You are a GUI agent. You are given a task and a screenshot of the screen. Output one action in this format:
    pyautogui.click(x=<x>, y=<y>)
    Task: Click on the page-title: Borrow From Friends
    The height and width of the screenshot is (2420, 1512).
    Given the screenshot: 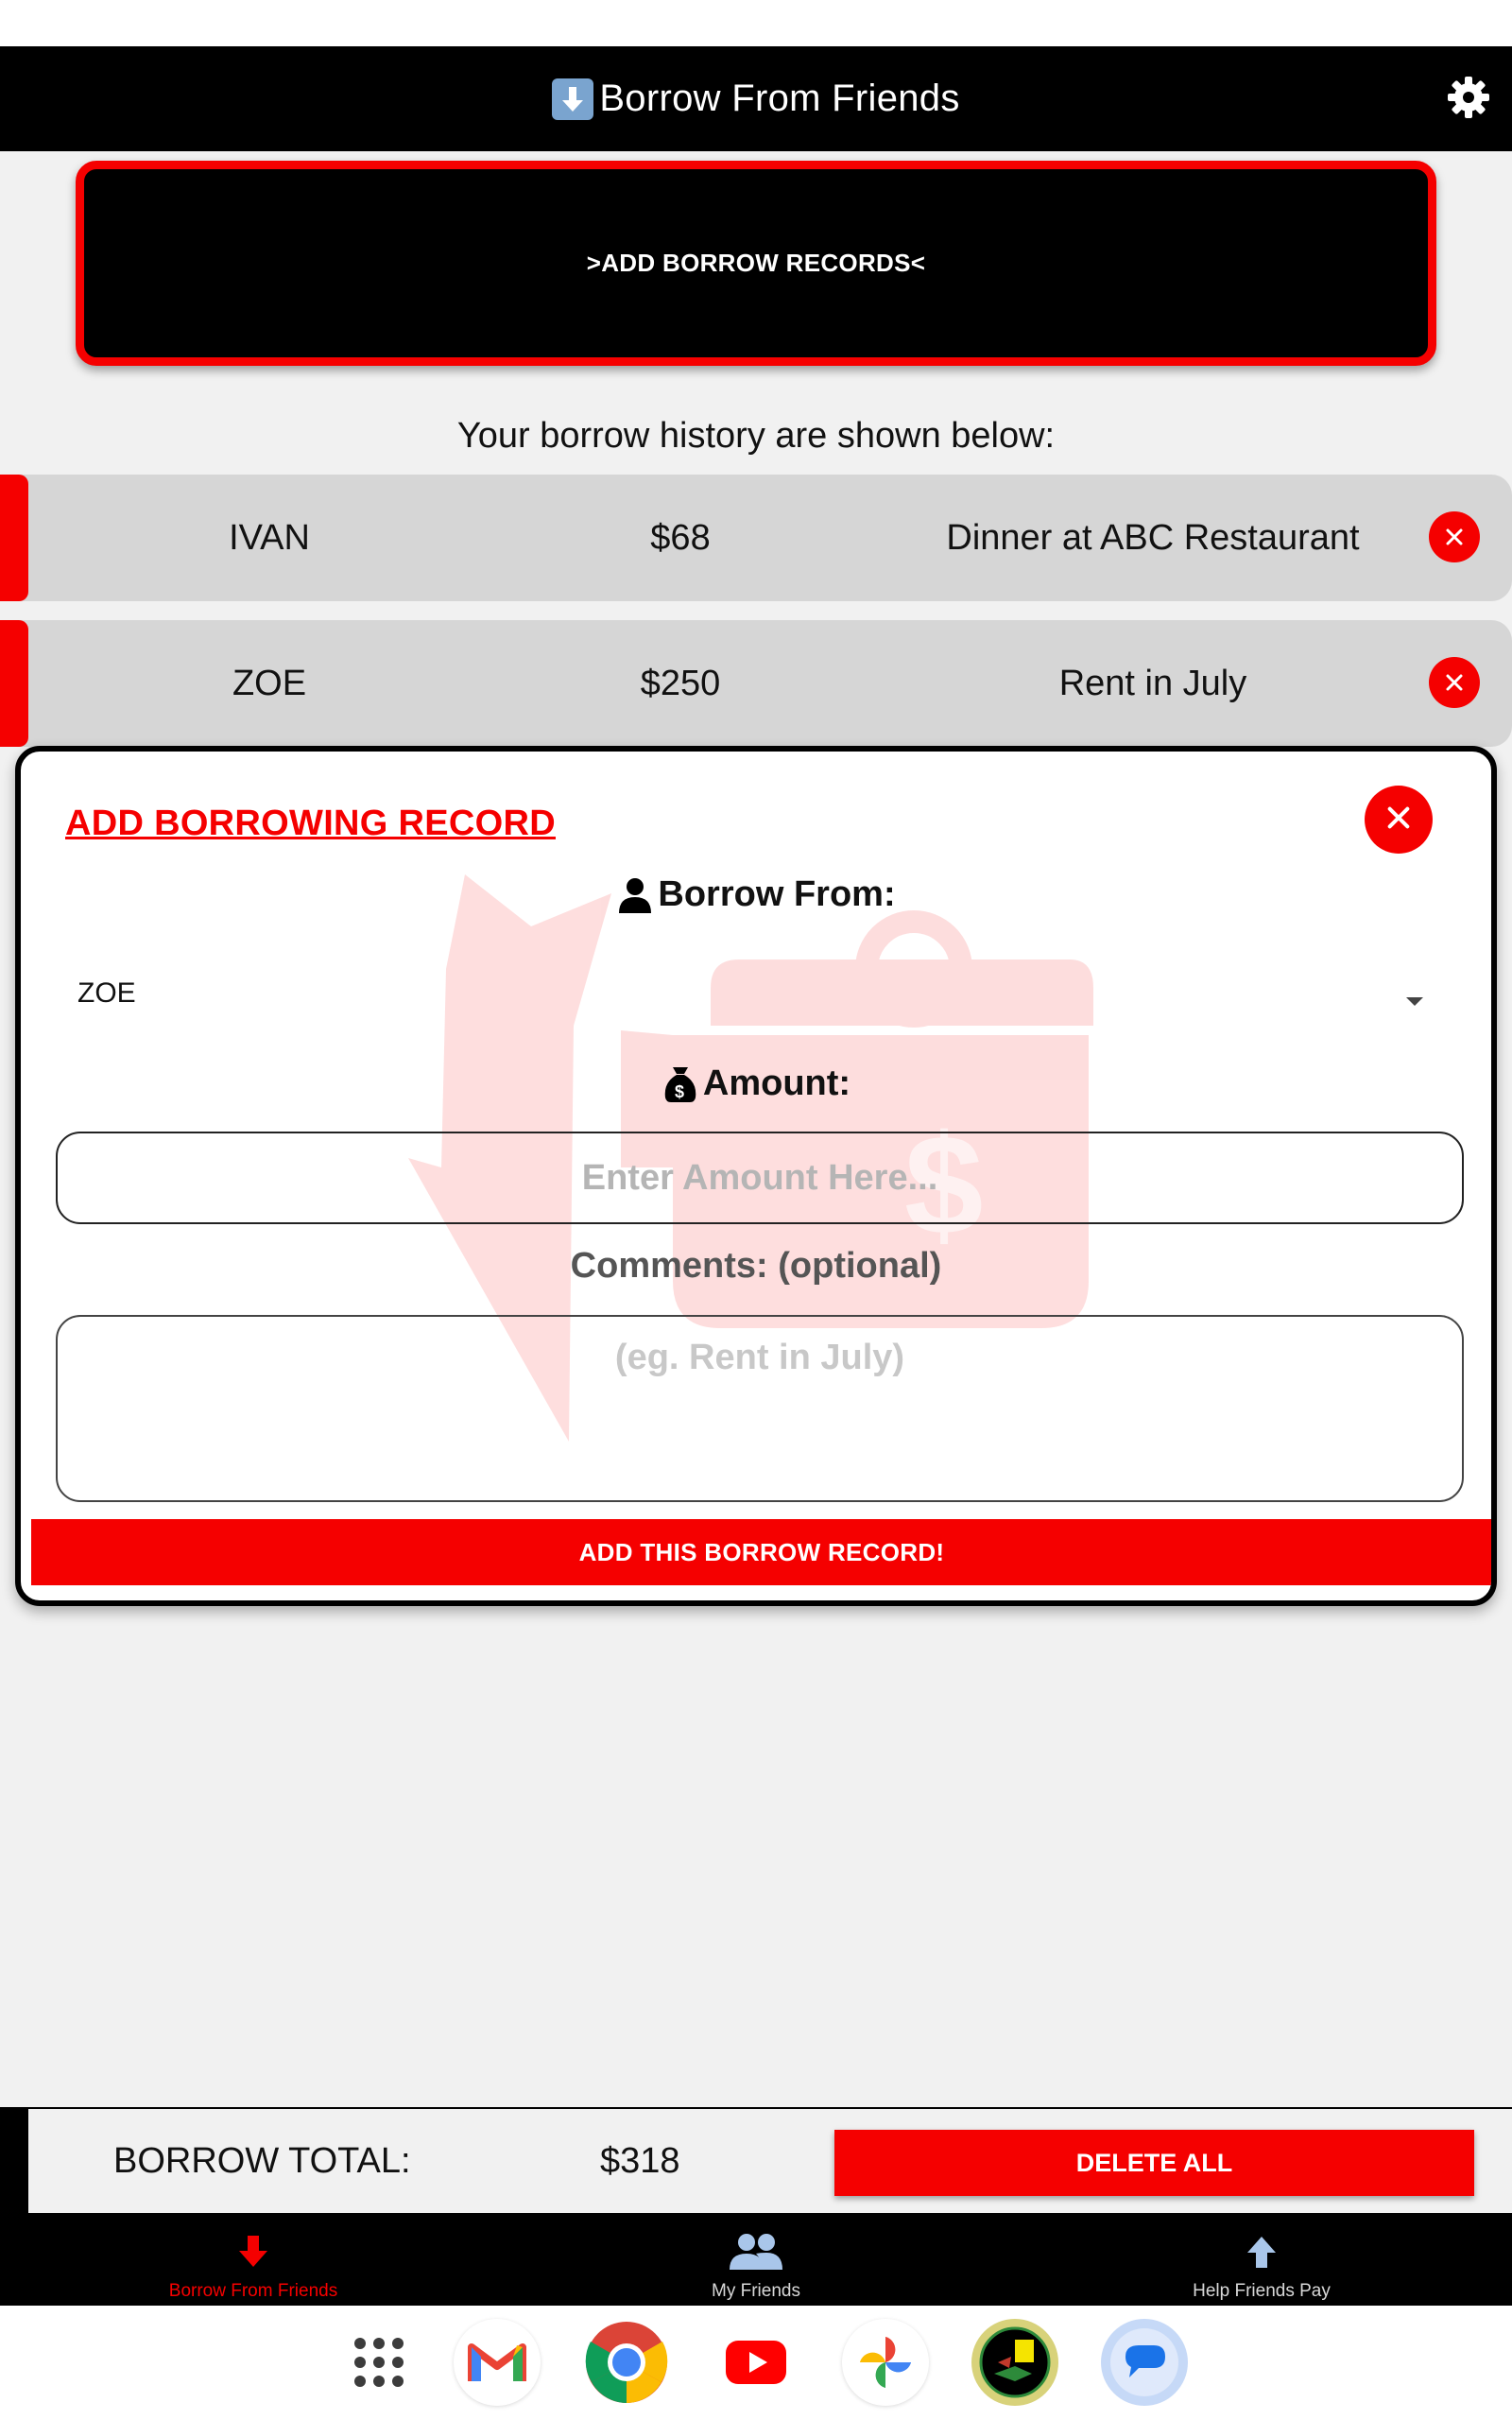 What is the action you would take?
    pyautogui.click(x=755, y=99)
    